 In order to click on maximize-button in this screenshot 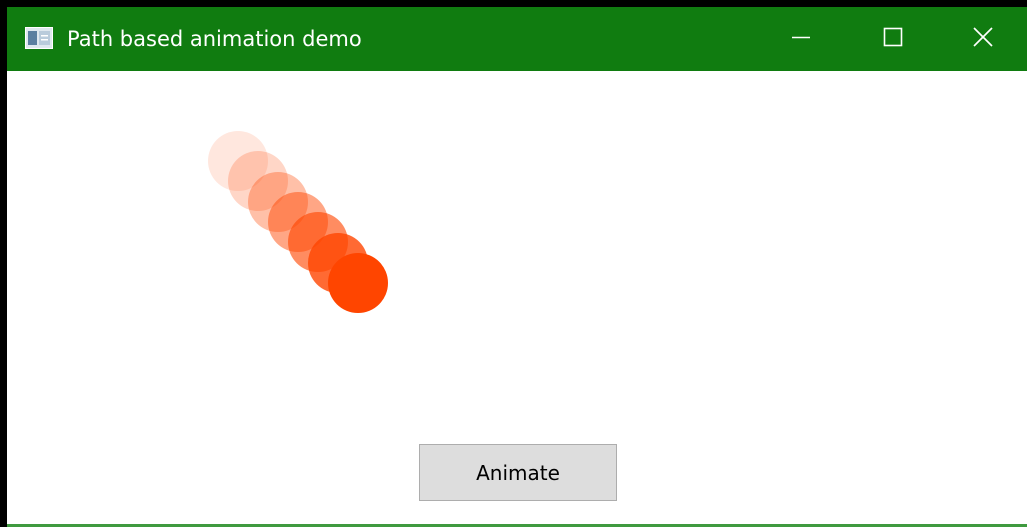, I will do `click(893, 39)`.